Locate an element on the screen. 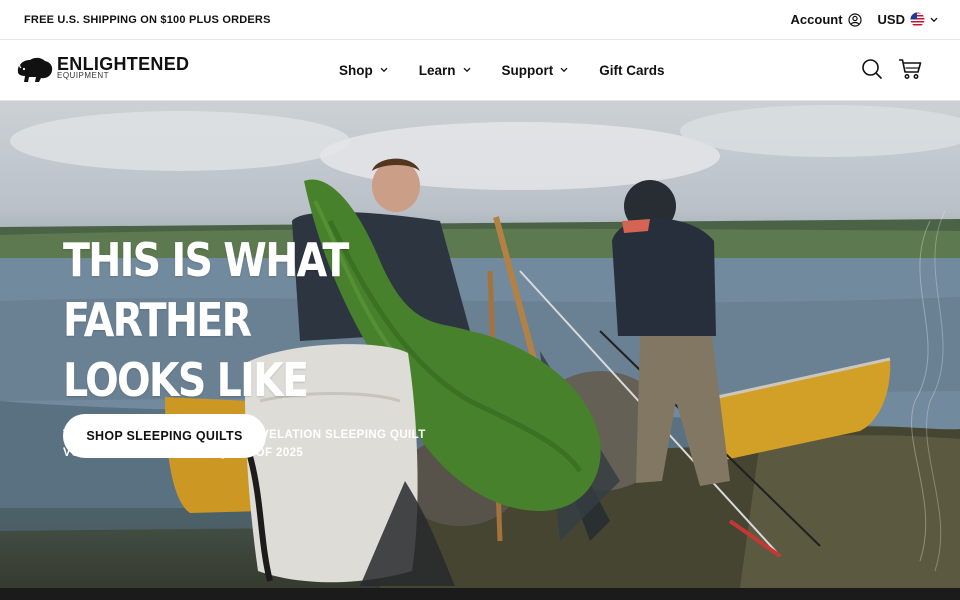 Image resolution: width=960 pixels, height=600 pixels. shop-sleeping-quilts-button: SHOP SLEEPING QUILTS is located at coordinates (164, 436).